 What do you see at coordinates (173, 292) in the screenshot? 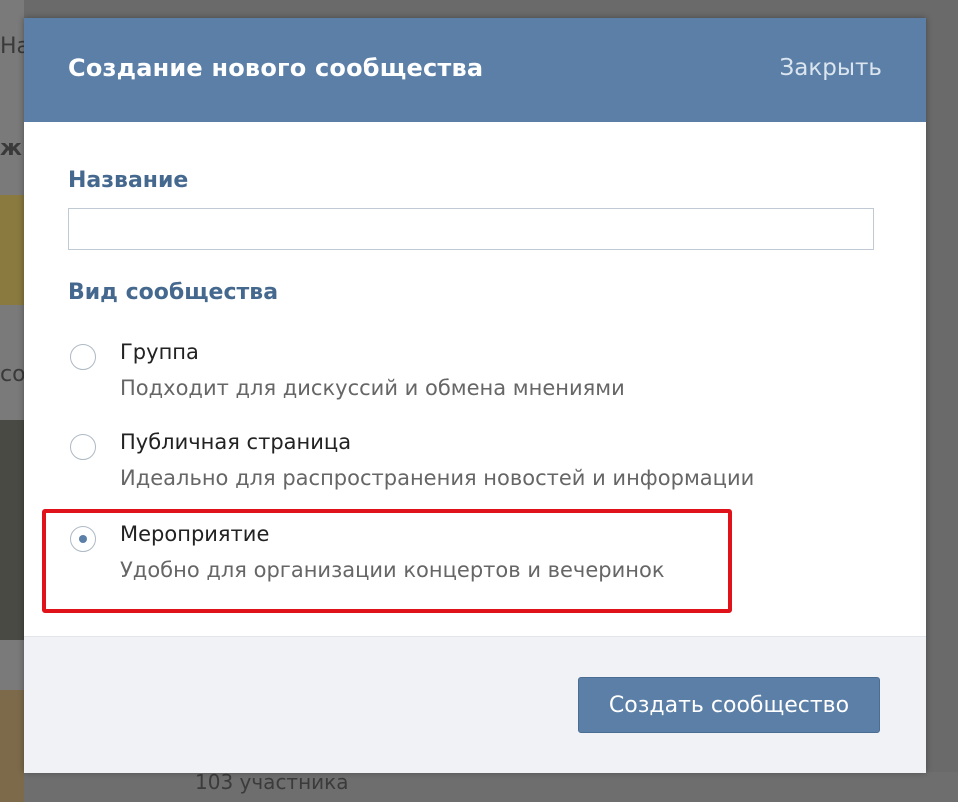
I see `community-type-label: Вид сообщества` at bounding box center [173, 292].